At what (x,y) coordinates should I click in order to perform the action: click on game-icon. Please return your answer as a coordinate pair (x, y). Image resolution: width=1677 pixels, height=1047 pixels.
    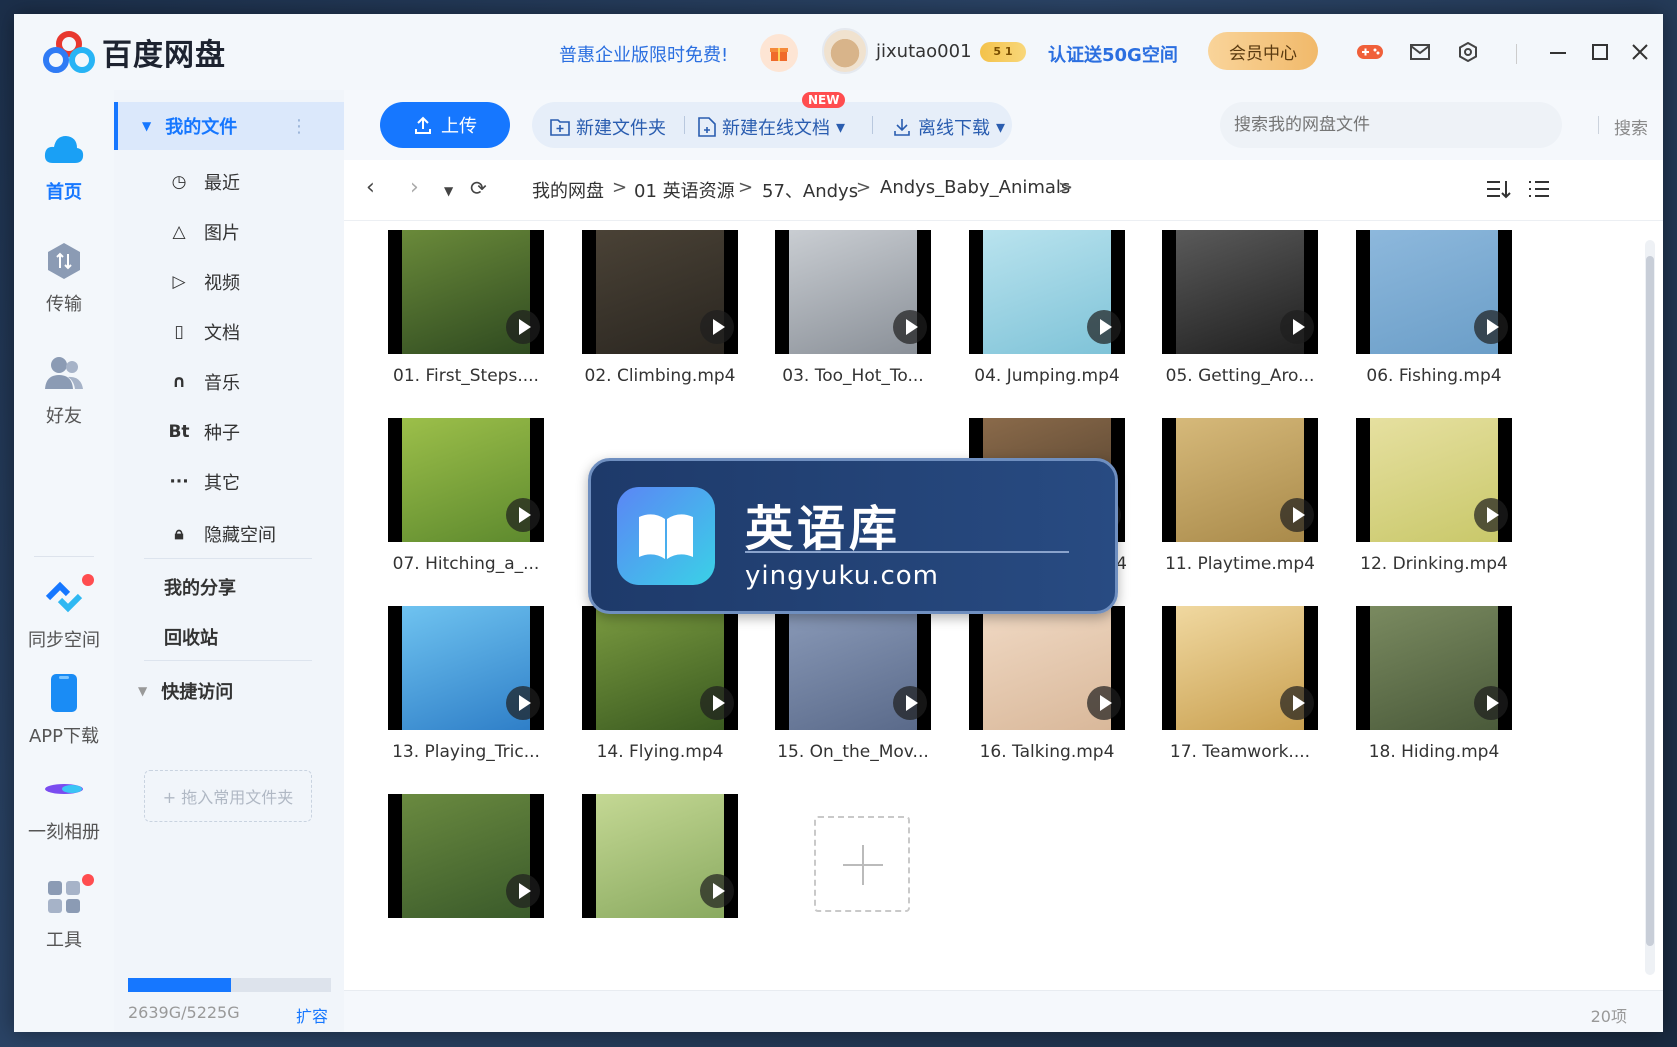
    Looking at the image, I should click on (1370, 52).